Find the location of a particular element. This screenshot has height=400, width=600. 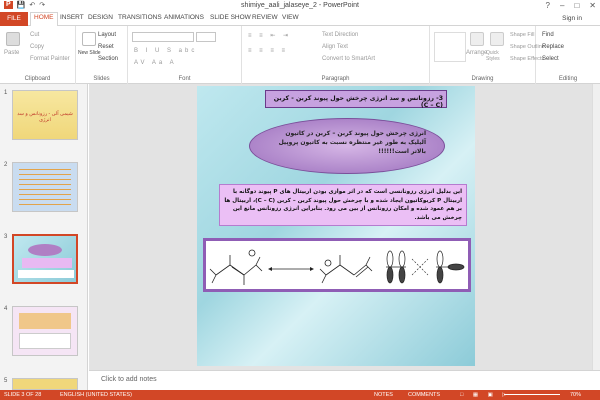

sign-in-link: Sign in is located at coordinates (572, 18).